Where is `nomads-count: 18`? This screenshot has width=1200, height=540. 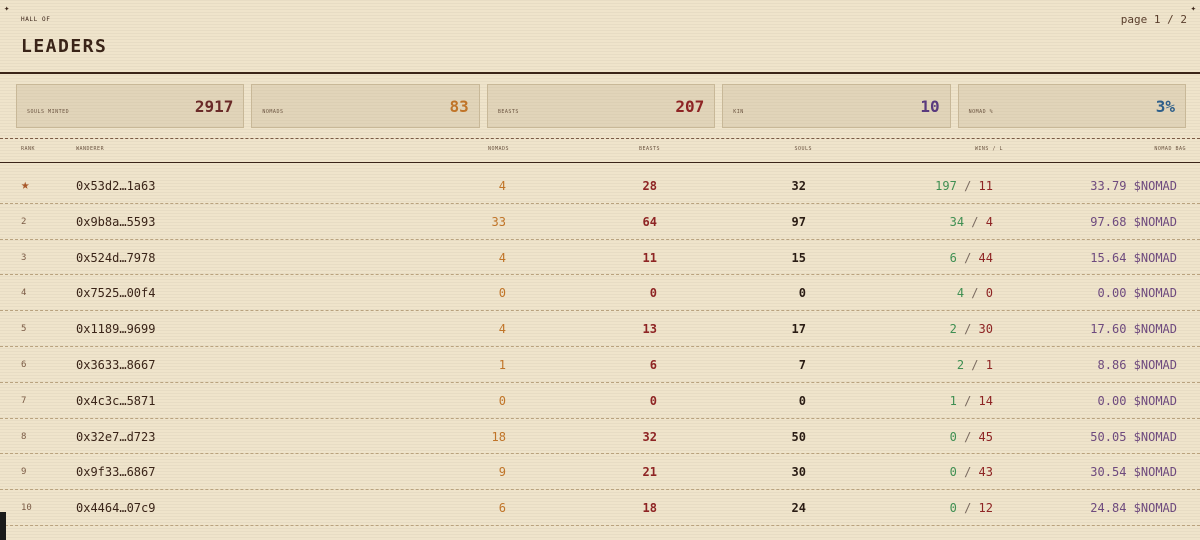
nomads-count: 18 is located at coordinates (498, 436).